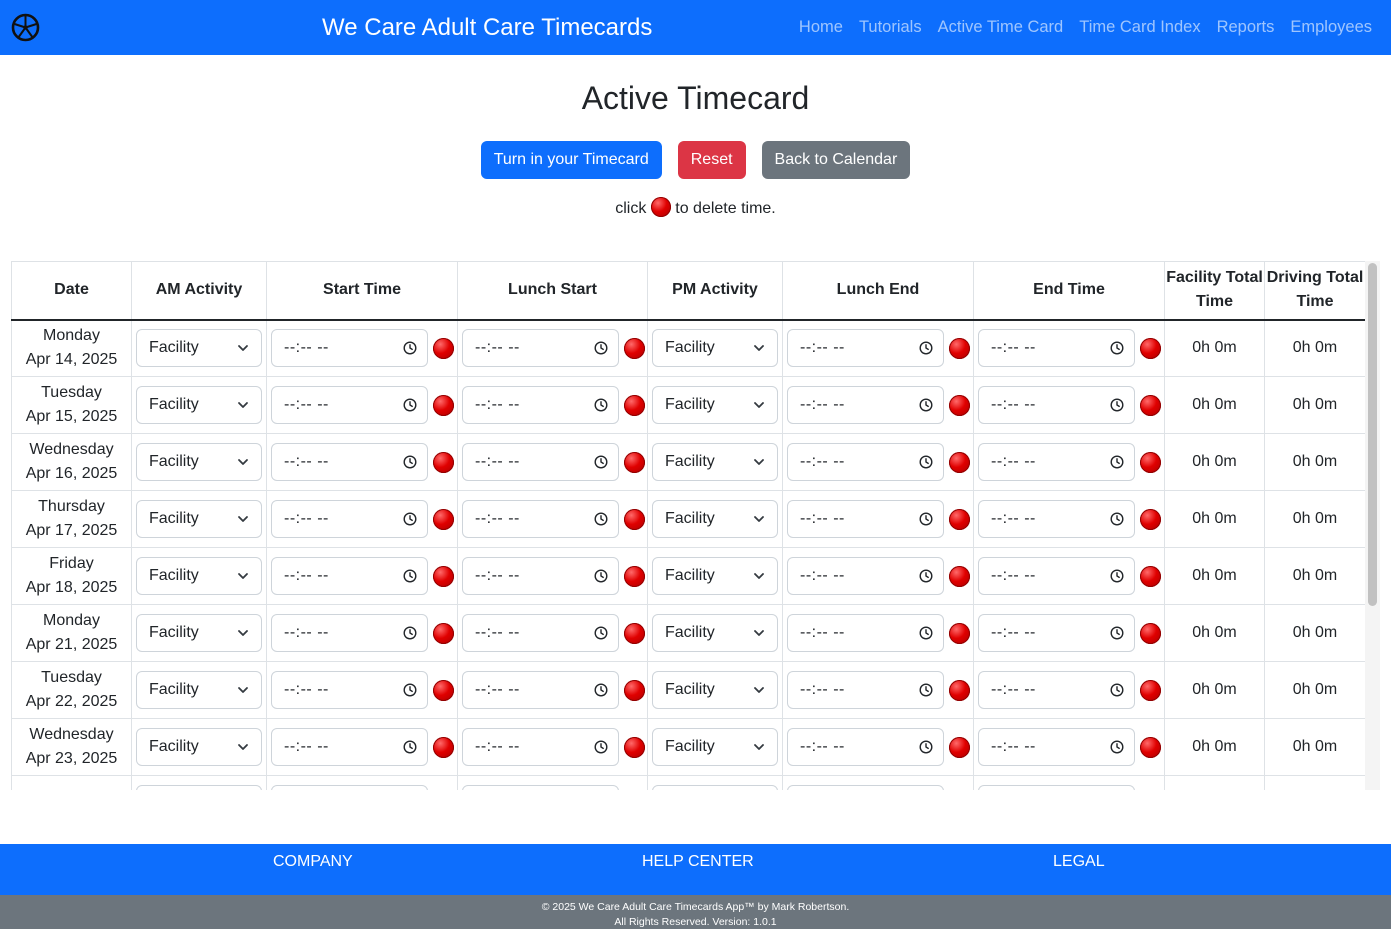 The width and height of the screenshot is (1391, 930). What do you see at coordinates (836, 160) in the screenshot?
I see `back-to-calendar-button: Back to Calendar` at bounding box center [836, 160].